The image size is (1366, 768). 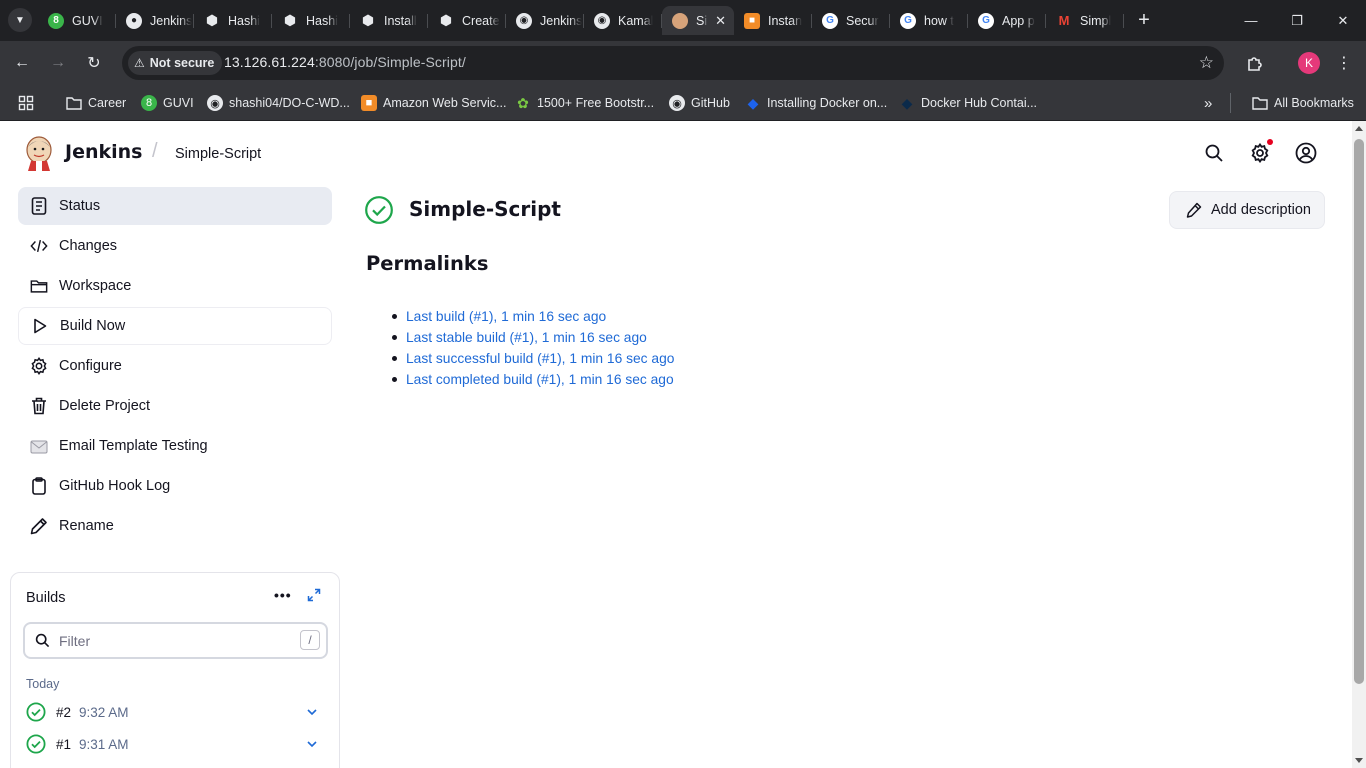 What do you see at coordinates (215, 103) in the screenshot?
I see `github-icon: ◉` at bounding box center [215, 103].